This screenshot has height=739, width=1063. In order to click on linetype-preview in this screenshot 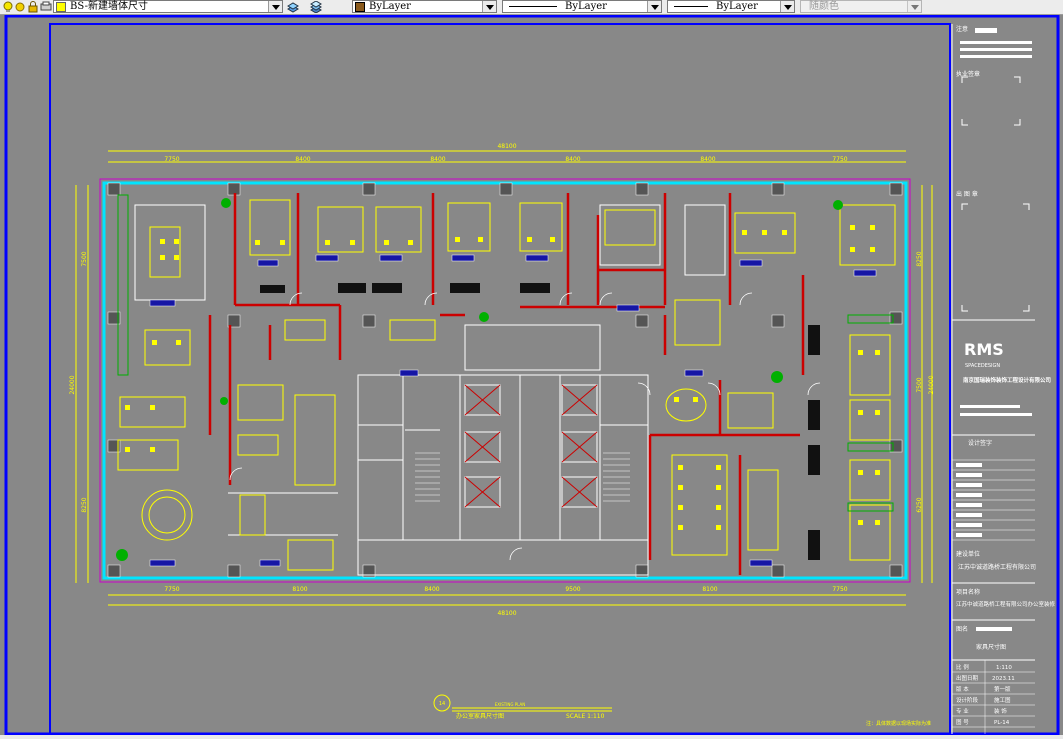, I will do `click(533, 6)`.